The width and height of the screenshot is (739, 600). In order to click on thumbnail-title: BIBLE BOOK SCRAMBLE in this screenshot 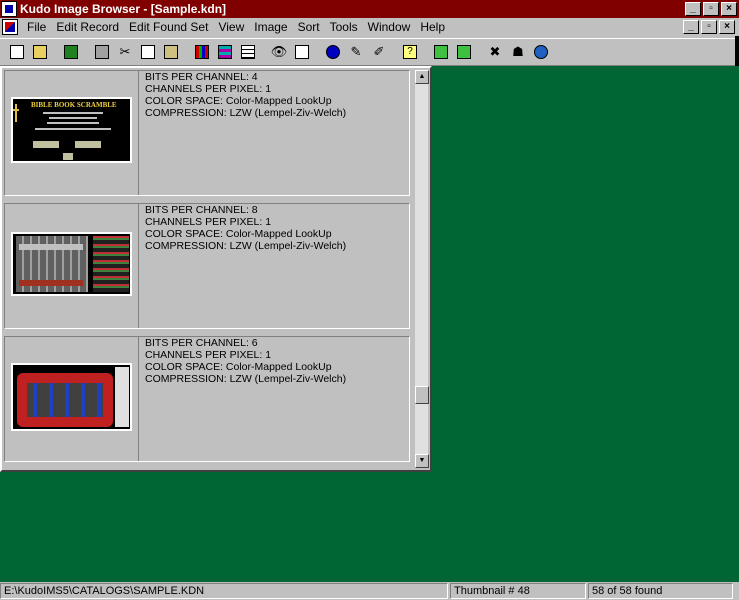, I will do `click(74, 105)`.